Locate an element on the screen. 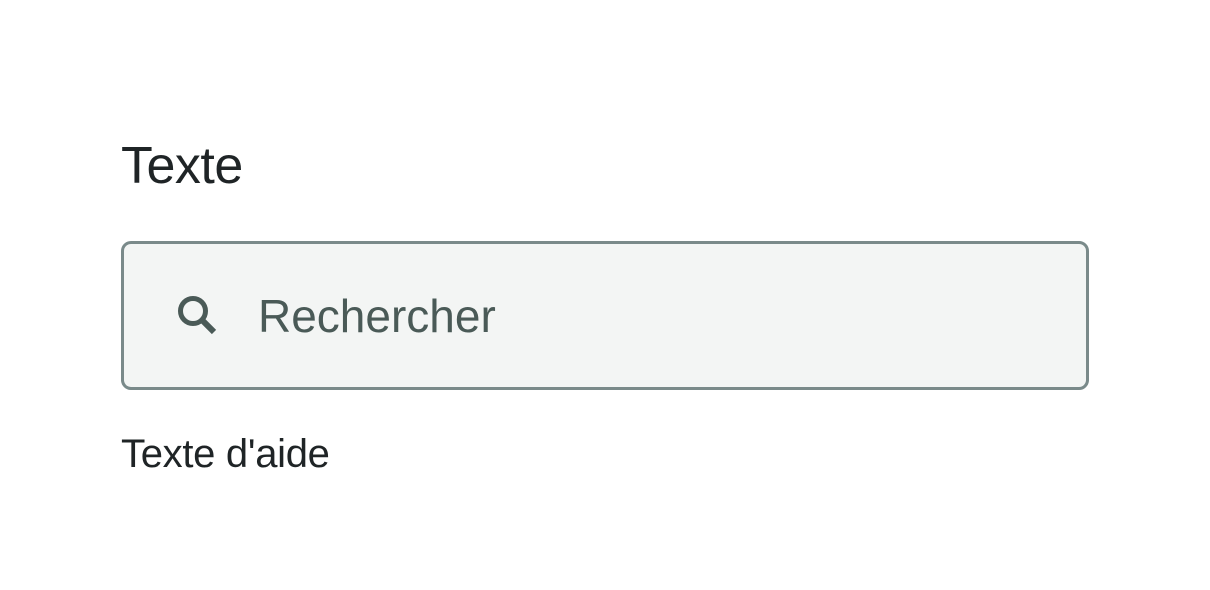  field-label: Texte is located at coordinates (182, 166).